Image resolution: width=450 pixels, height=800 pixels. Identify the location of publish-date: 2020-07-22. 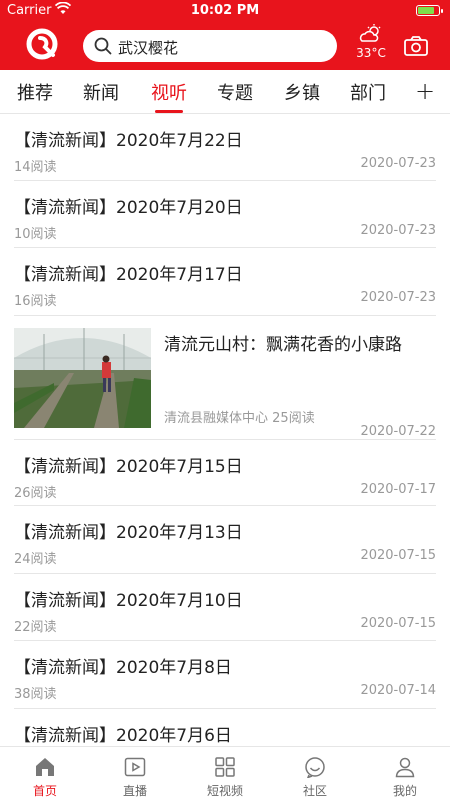
(398, 431).